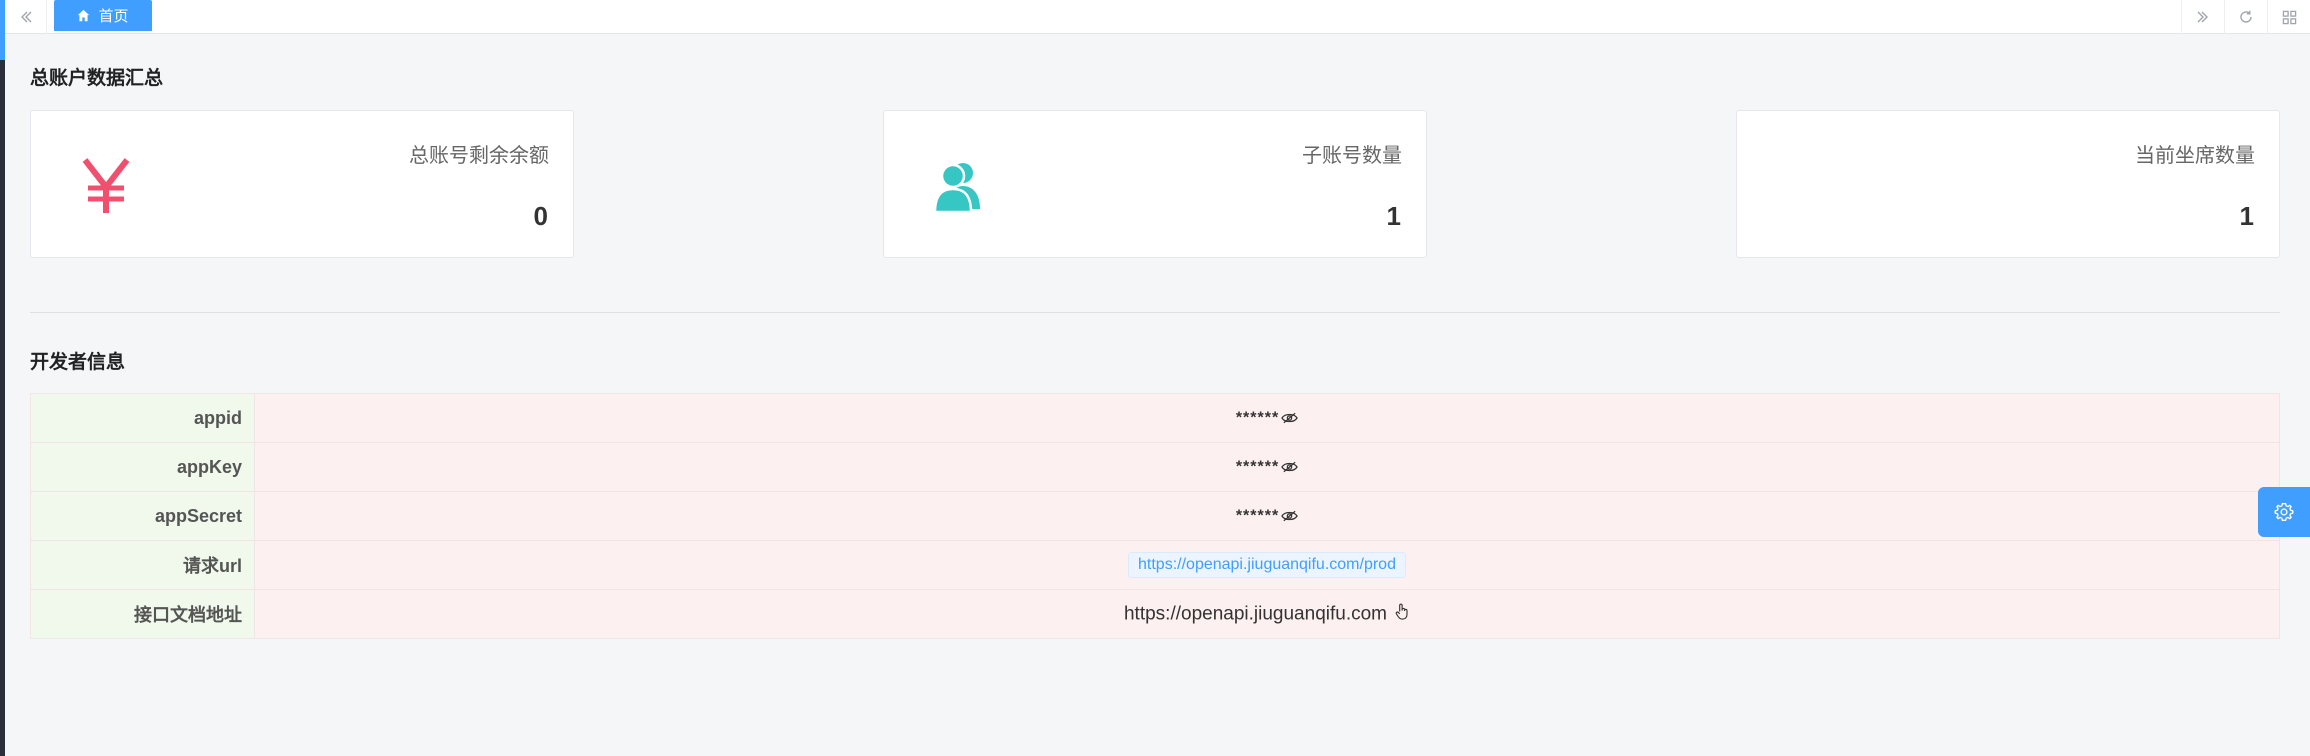 The image size is (2310, 756). I want to click on appkey-value-cell: ******, so click(1267, 467).